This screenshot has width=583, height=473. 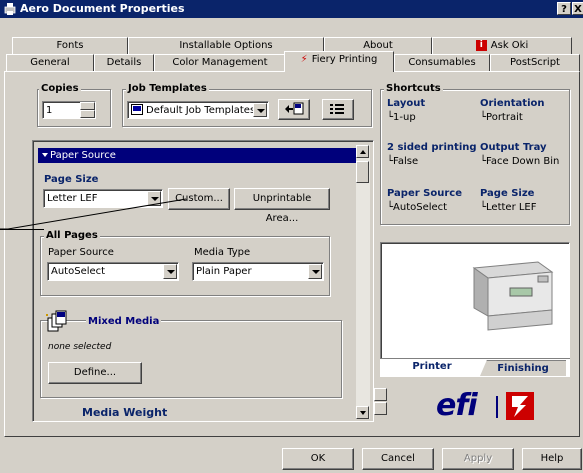 What do you see at coordinates (191, 359) in the screenshot?
I see `mixed-media-group` at bounding box center [191, 359].